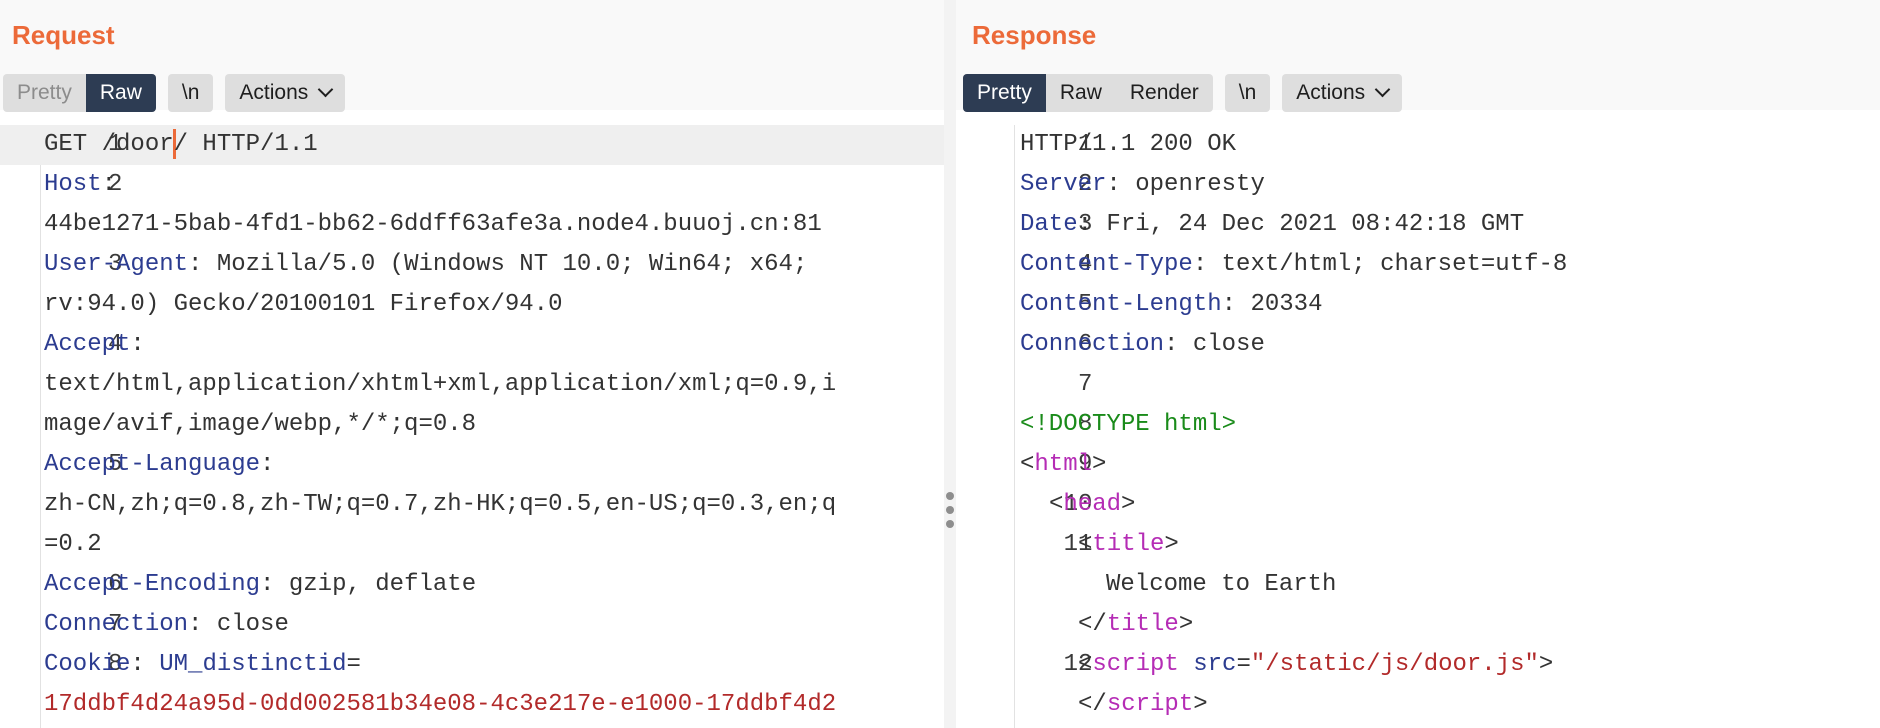  Describe the element at coordinates (87, 344) in the screenshot. I see `header-key: Accept` at that location.